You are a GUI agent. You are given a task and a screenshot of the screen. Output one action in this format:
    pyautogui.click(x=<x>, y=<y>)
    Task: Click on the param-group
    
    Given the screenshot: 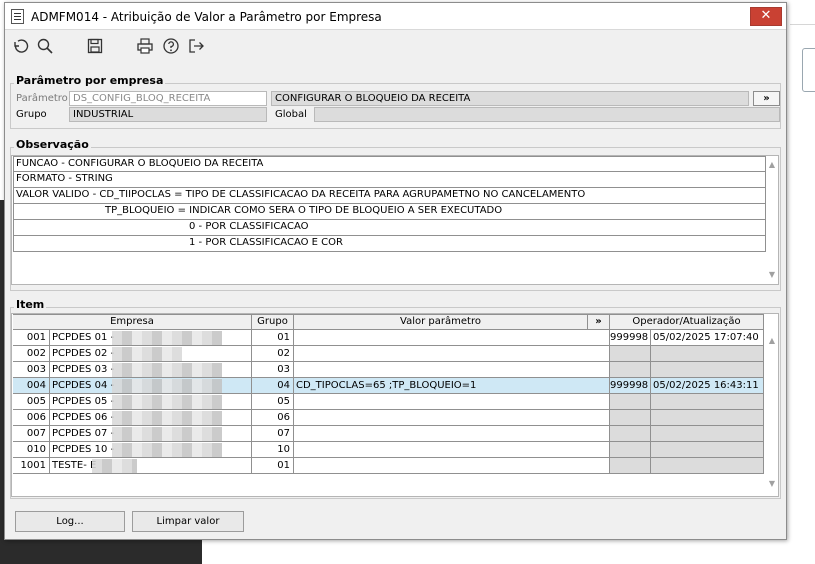 What is the action you would take?
    pyautogui.click(x=395, y=106)
    